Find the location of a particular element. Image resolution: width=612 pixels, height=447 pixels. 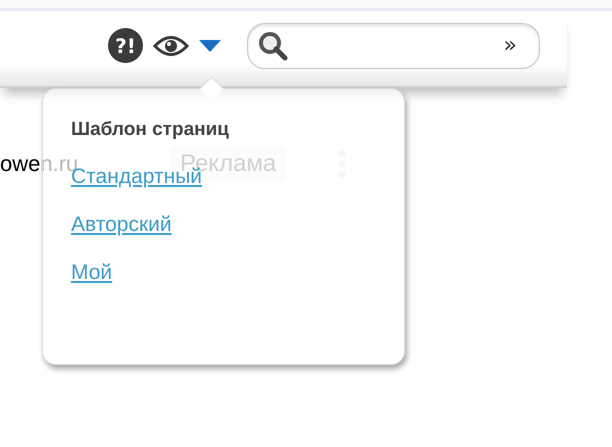

search-icon is located at coordinates (273, 45).